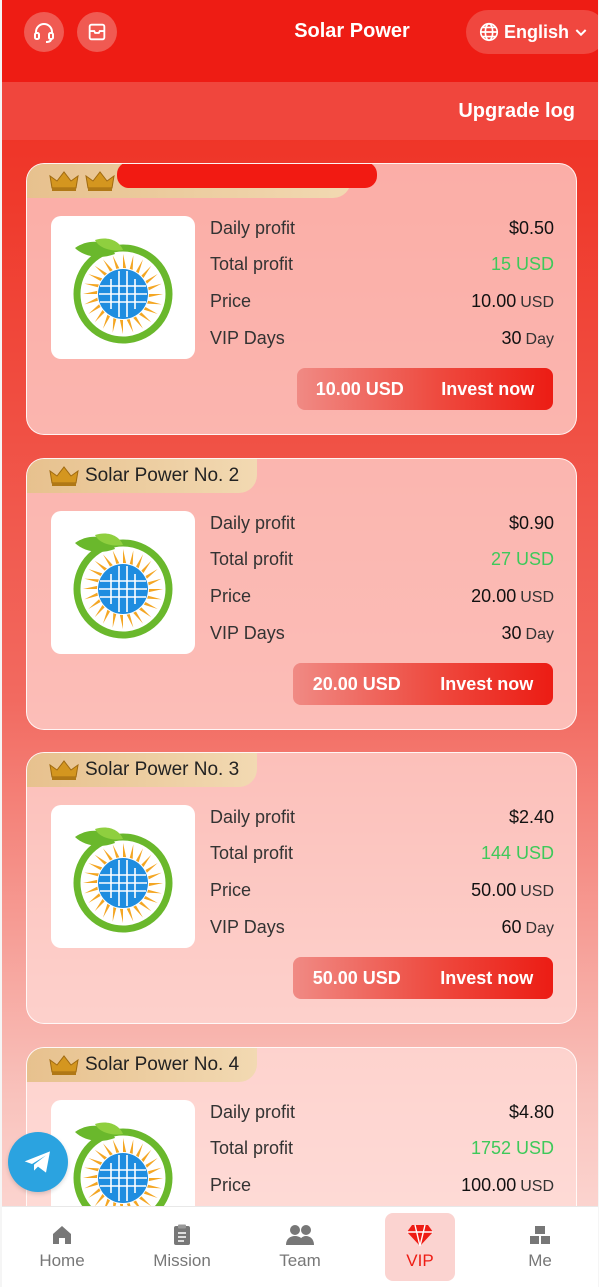 This screenshot has height=1287, width=599. I want to click on nav-mission: Mission, so click(182, 1247).